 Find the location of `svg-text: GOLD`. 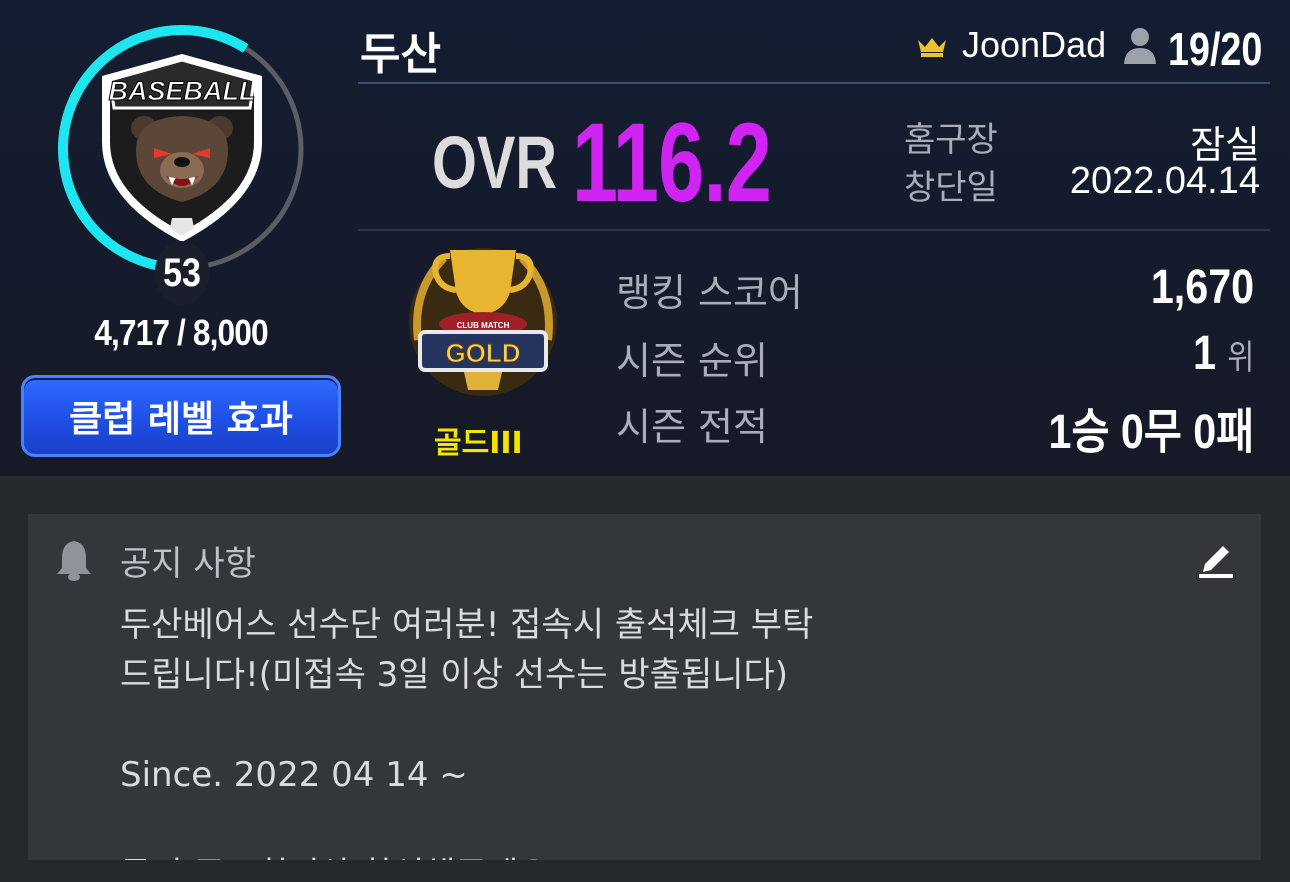

svg-text: GOLD is located at coordinates (482, 353).